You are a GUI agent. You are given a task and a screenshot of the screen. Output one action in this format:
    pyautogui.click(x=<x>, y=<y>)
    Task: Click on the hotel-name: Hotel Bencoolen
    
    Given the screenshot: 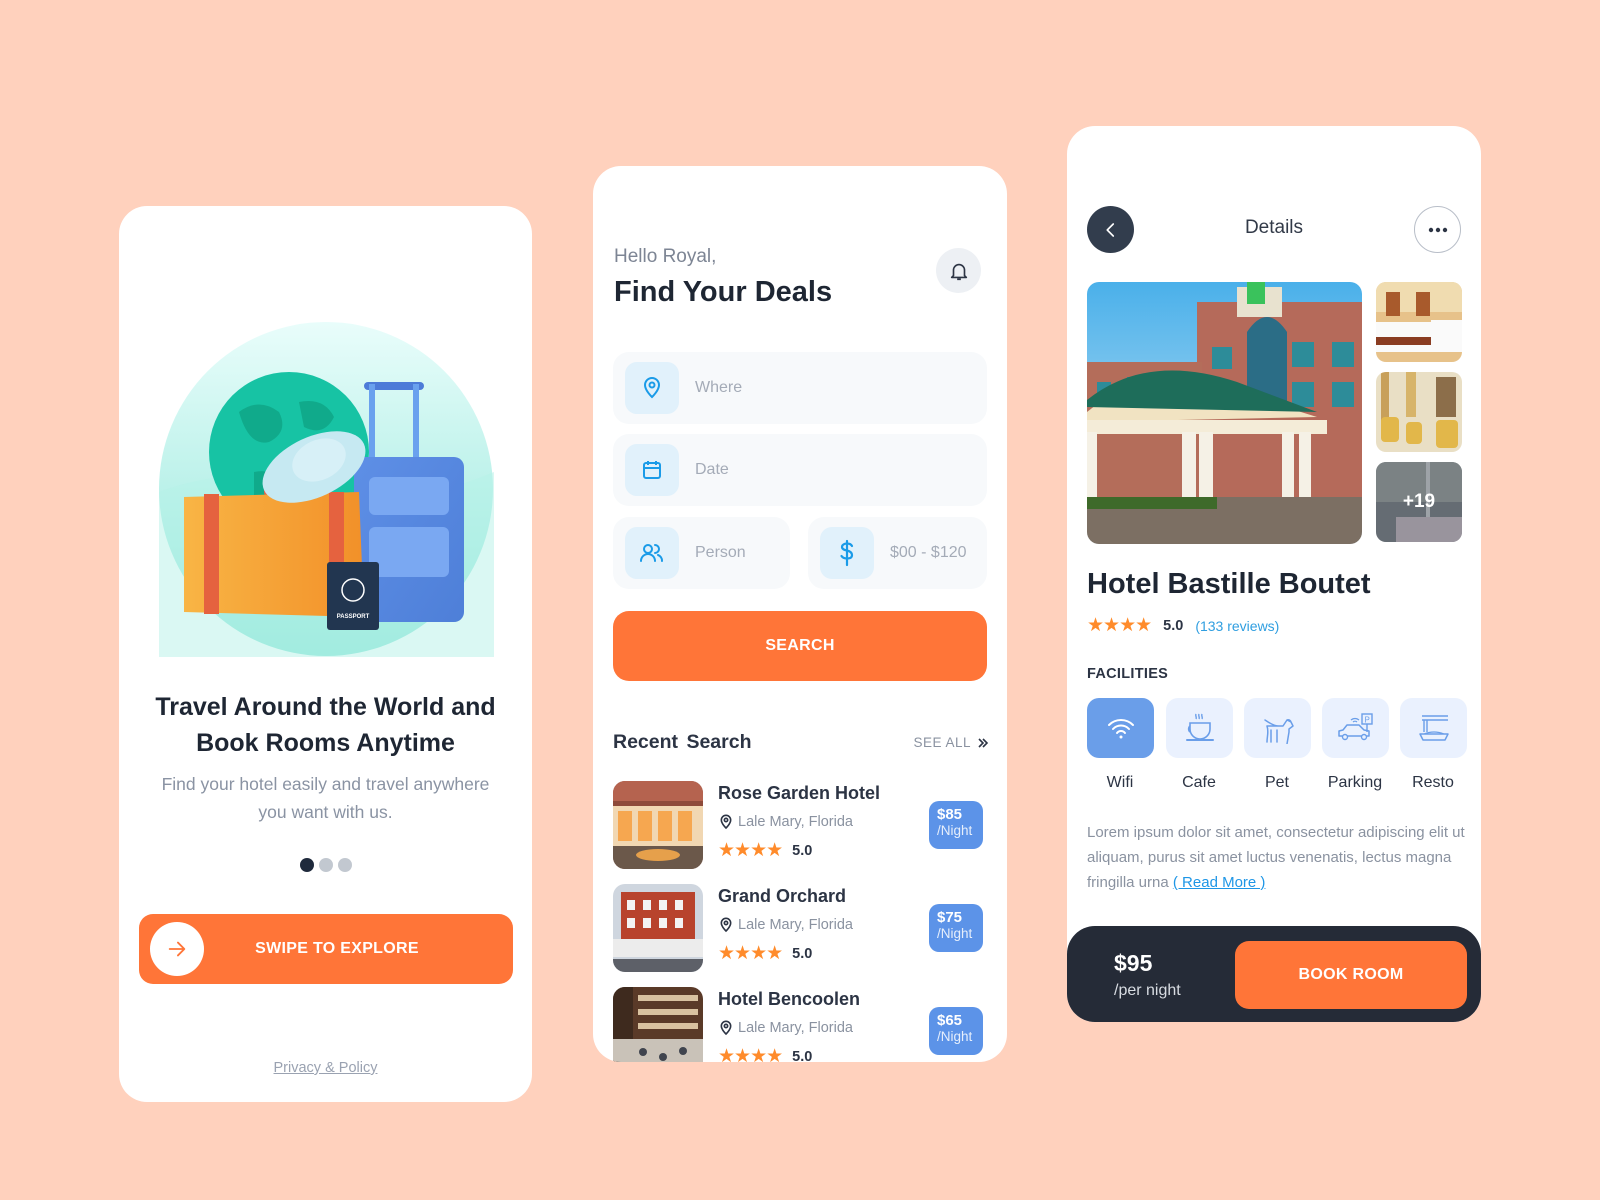 What is the action you would take?
    pyautogui.click(x=789, y=999)
    